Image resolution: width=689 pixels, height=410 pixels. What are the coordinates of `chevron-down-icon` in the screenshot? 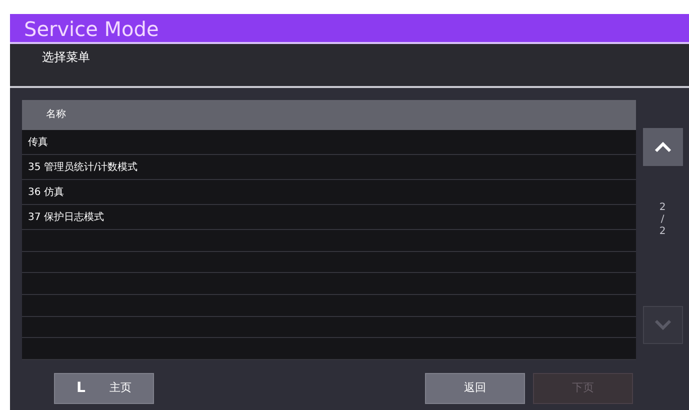 It's located at (663, 325).